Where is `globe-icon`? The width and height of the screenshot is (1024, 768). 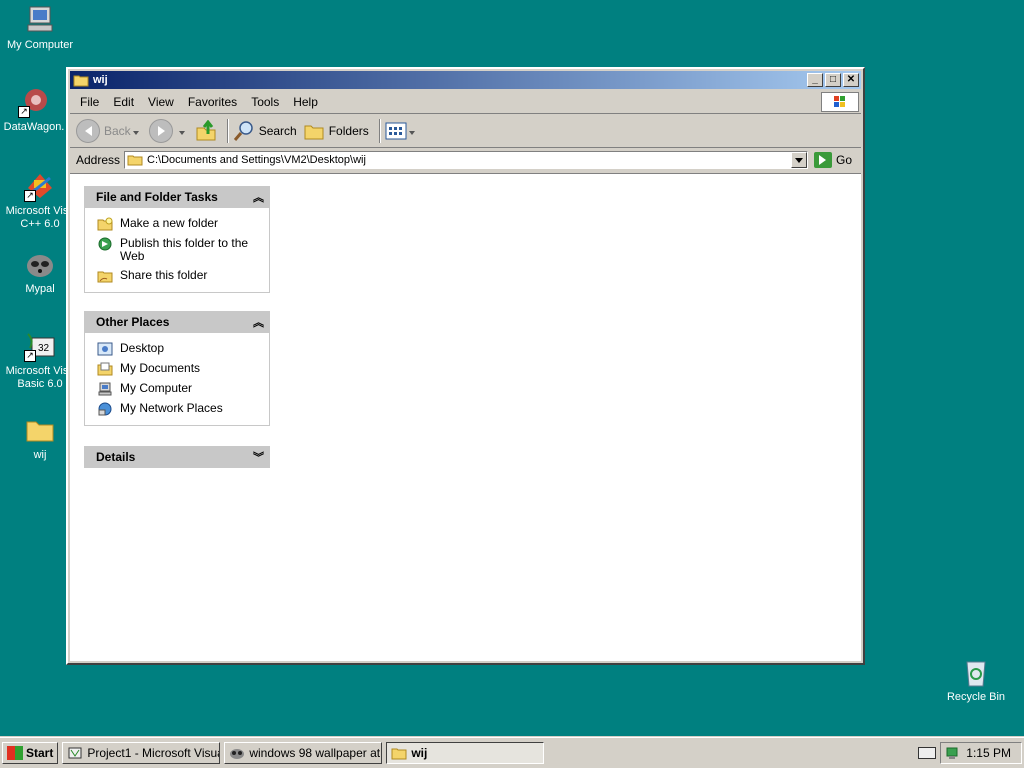
globe-icon is located at coordinates (105, 244).